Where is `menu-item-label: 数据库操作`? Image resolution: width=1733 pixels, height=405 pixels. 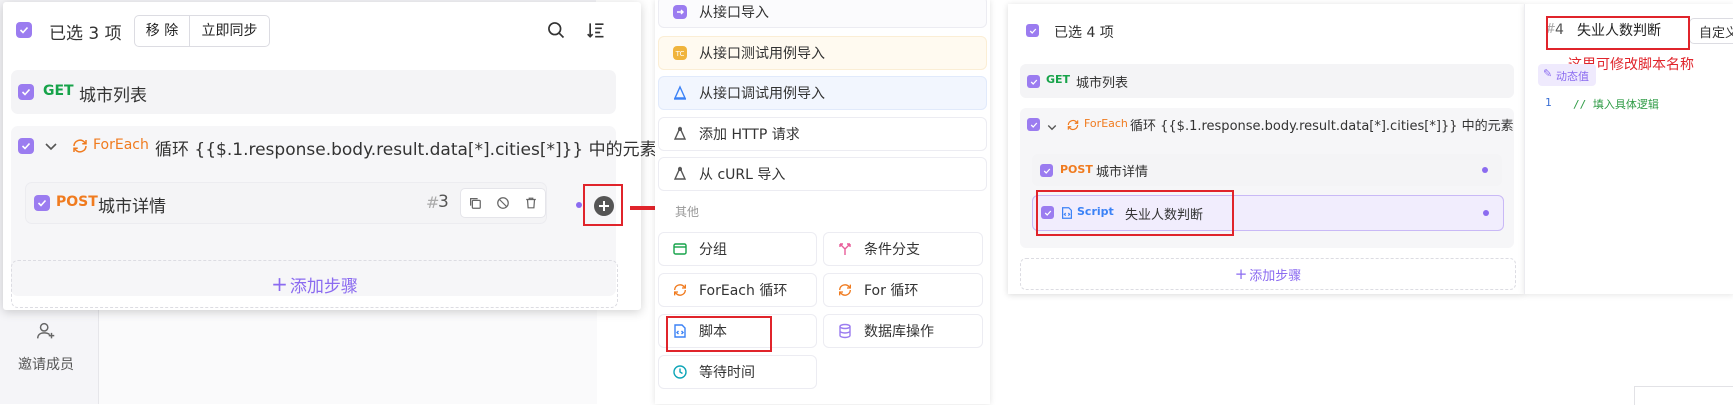 menu-item-label: 数据库操作 is located at coordinates (899, 332).